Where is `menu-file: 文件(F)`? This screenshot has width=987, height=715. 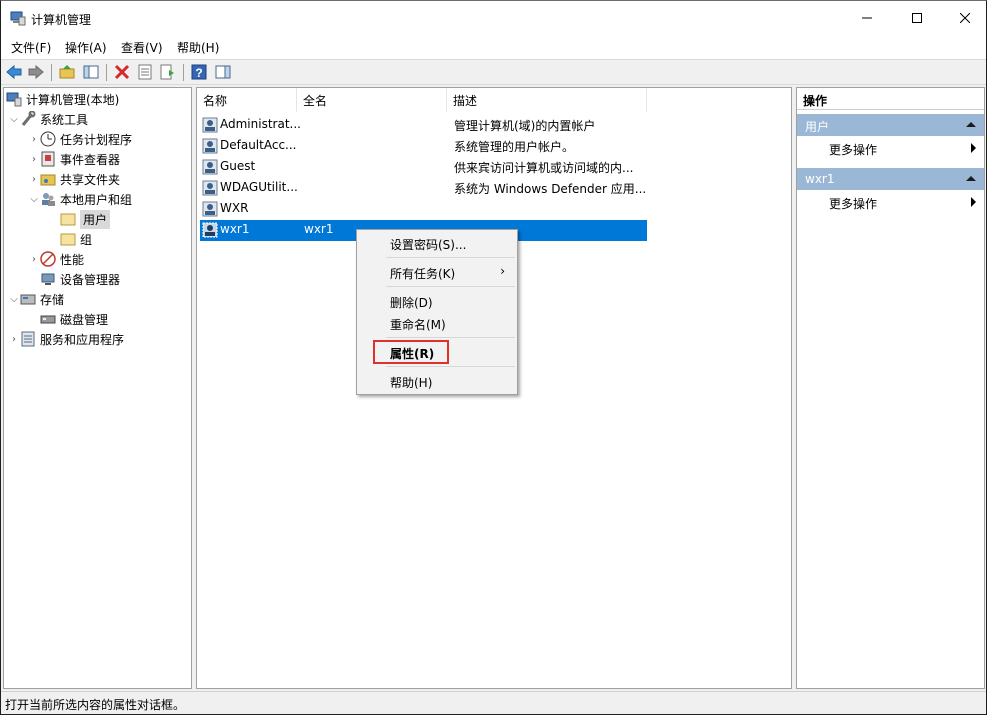
menu-file: 文件(F) is located at coordinates (31, 47).